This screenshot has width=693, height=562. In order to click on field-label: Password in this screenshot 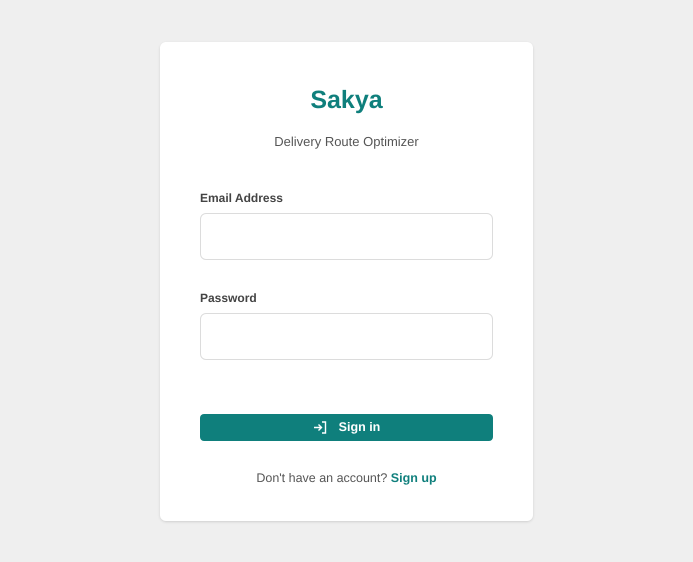, I will do `click(229, 298)`.